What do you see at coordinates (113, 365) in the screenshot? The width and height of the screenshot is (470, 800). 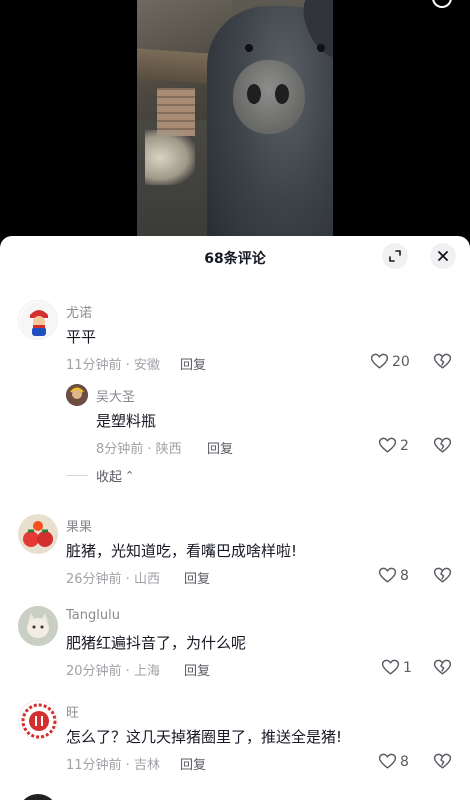 I see `comment-time-location: 11分钟前 · 安徽` at bounding box center [113, 365].